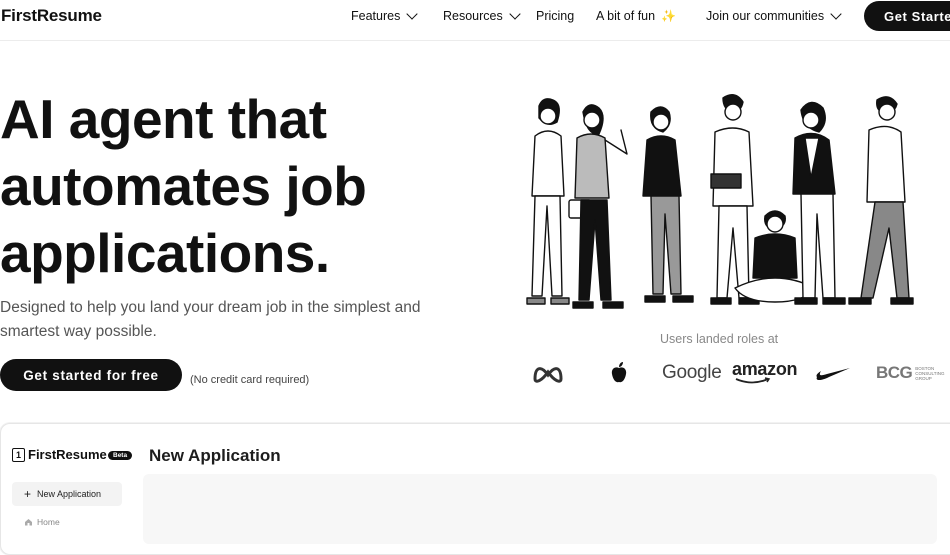 This screenshot has width=950, height=555. I want to click on bcg-logo: BCG BOSTON CONSULTING GROUP, so click(910, 373).